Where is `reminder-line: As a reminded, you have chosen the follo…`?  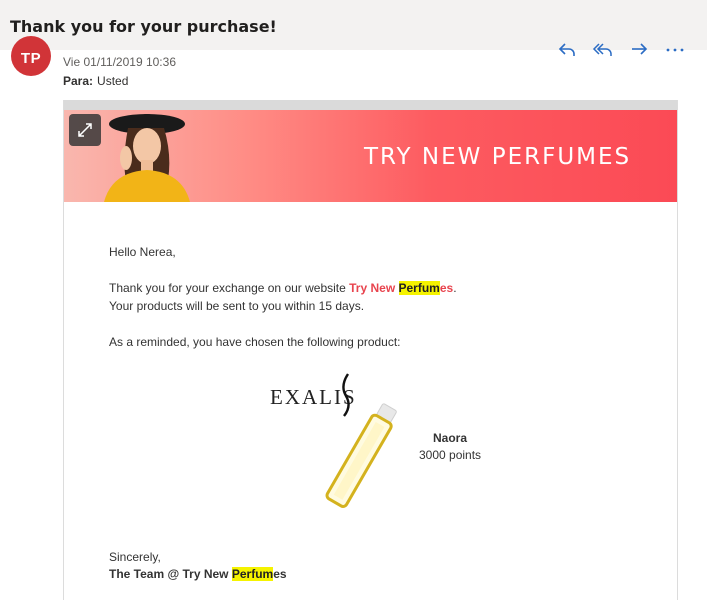
reminder-line: As a reminded, you have chosen the follo… is located at coordinates (255, 342).